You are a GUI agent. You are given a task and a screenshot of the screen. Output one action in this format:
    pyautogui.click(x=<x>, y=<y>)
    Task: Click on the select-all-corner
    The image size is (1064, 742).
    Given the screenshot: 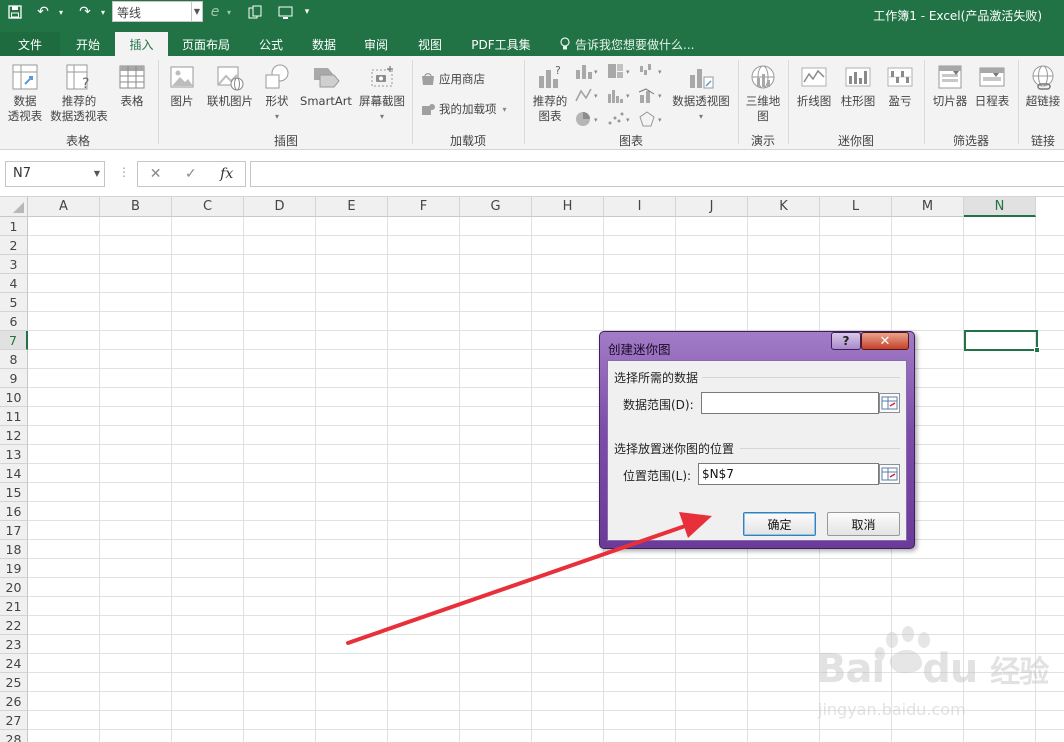 What is the action you would take?
    pyautogui.click(x=14, y=207)
    